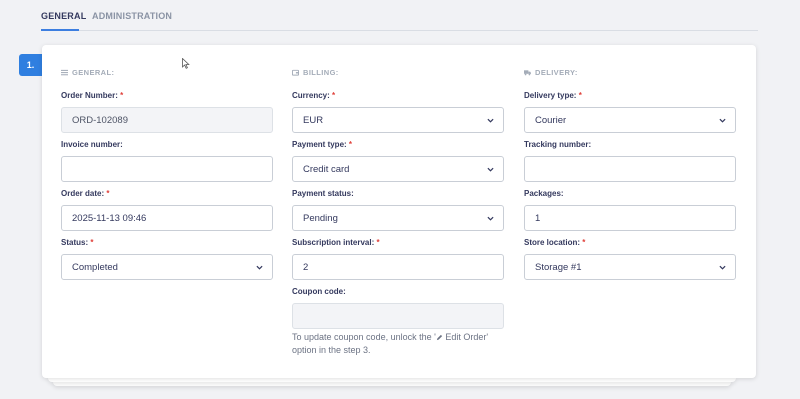 The image size is (800, 399). Describe the element at coordinates (295, 72) in the screenshot. I see `wallet-icon` at that location.